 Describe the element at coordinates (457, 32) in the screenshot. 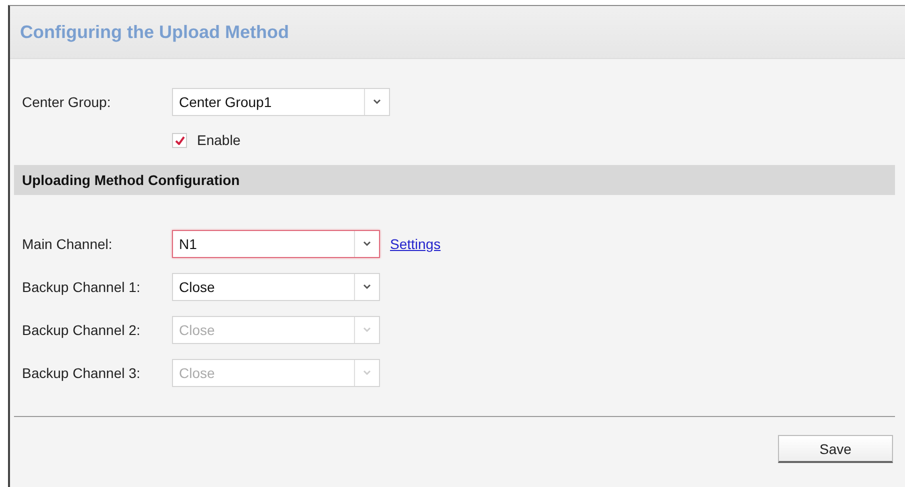

I see `panel-title: Configuring the Upload Method` at that location.